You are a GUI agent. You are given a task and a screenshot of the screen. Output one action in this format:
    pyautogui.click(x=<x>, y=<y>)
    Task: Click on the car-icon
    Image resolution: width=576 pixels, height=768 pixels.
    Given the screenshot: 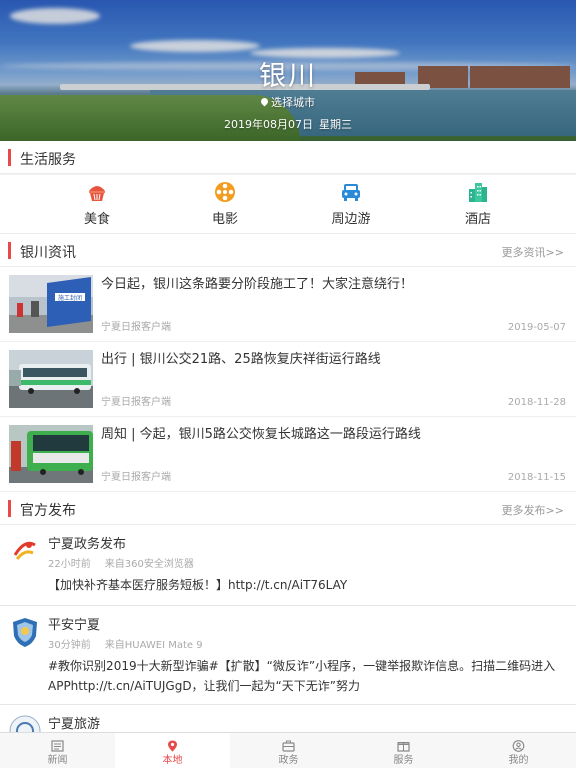 What is the action you would take?
    pyautogui.click(x=351, y=192)
    